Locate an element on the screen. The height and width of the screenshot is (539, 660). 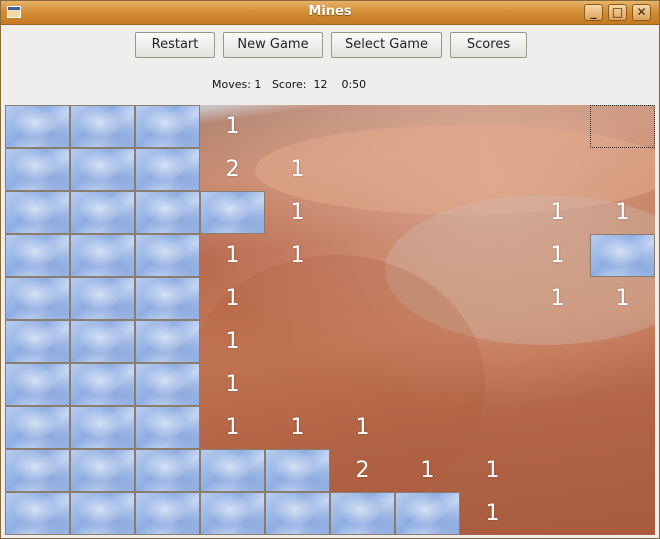
title-bar: Mines _ □ ✕ is located at coordinates (330, 13).